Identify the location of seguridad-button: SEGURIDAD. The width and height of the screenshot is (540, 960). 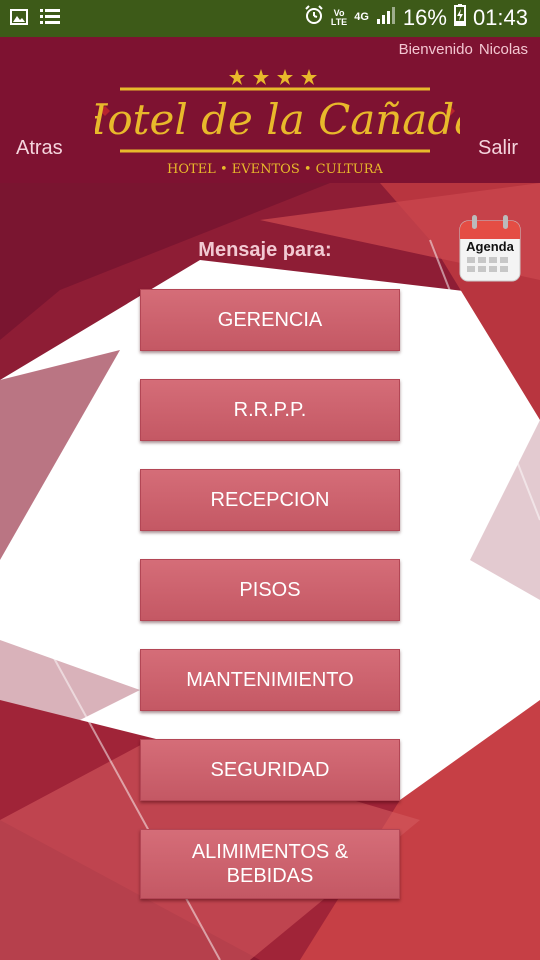
(270, 770).